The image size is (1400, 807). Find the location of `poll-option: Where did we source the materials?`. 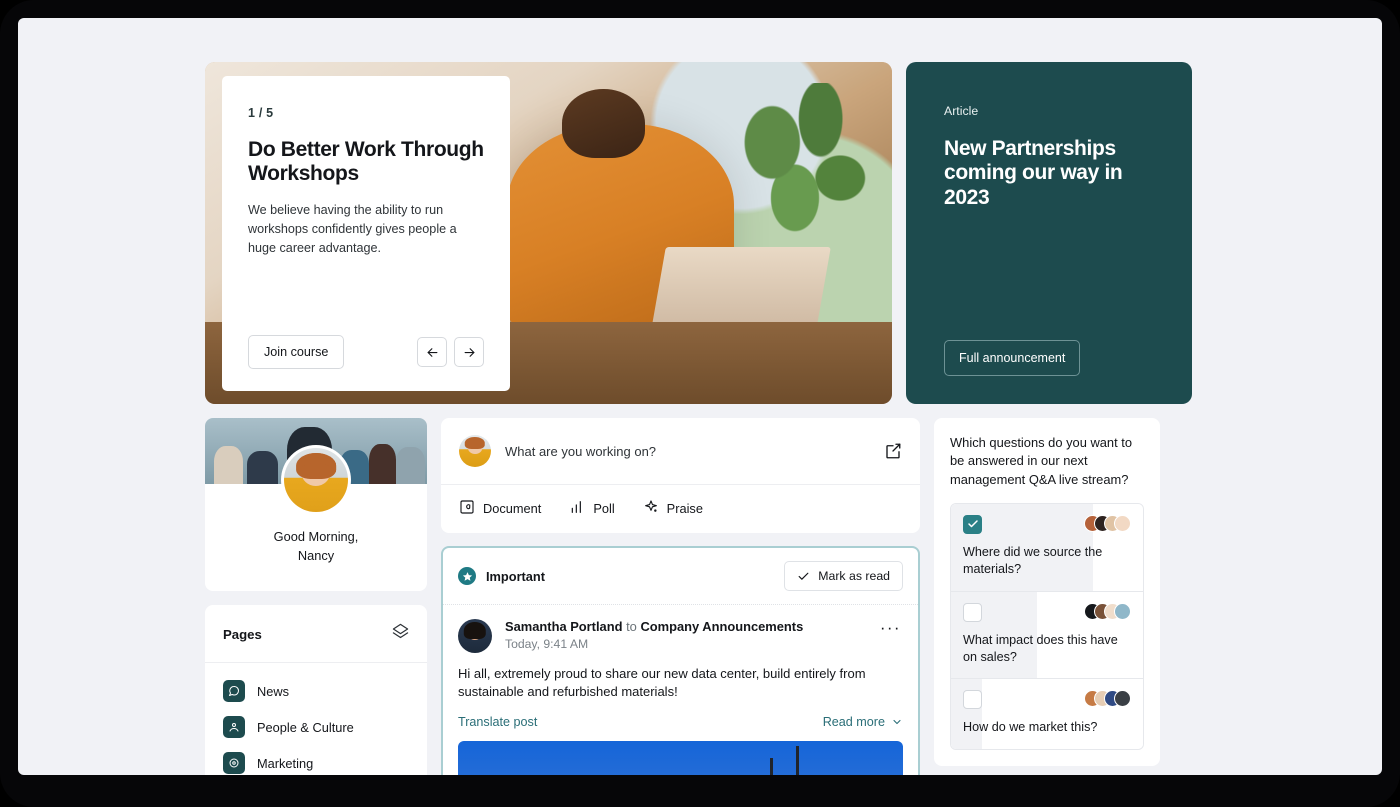

poll-option: Where did we source the materials? is located at coordinates (1047, 547).